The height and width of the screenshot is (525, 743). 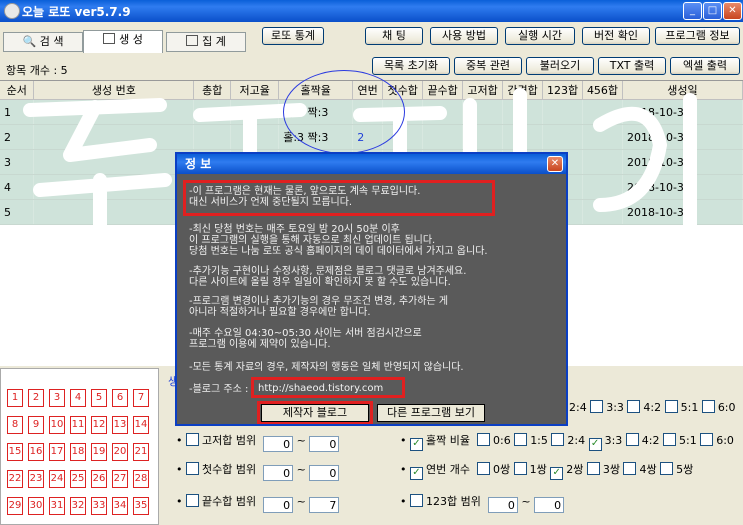 What do you see at coordinates (394, 36) in the screenshot?
I see `chat-button: 채 팅` at bounding box center [394, 36].